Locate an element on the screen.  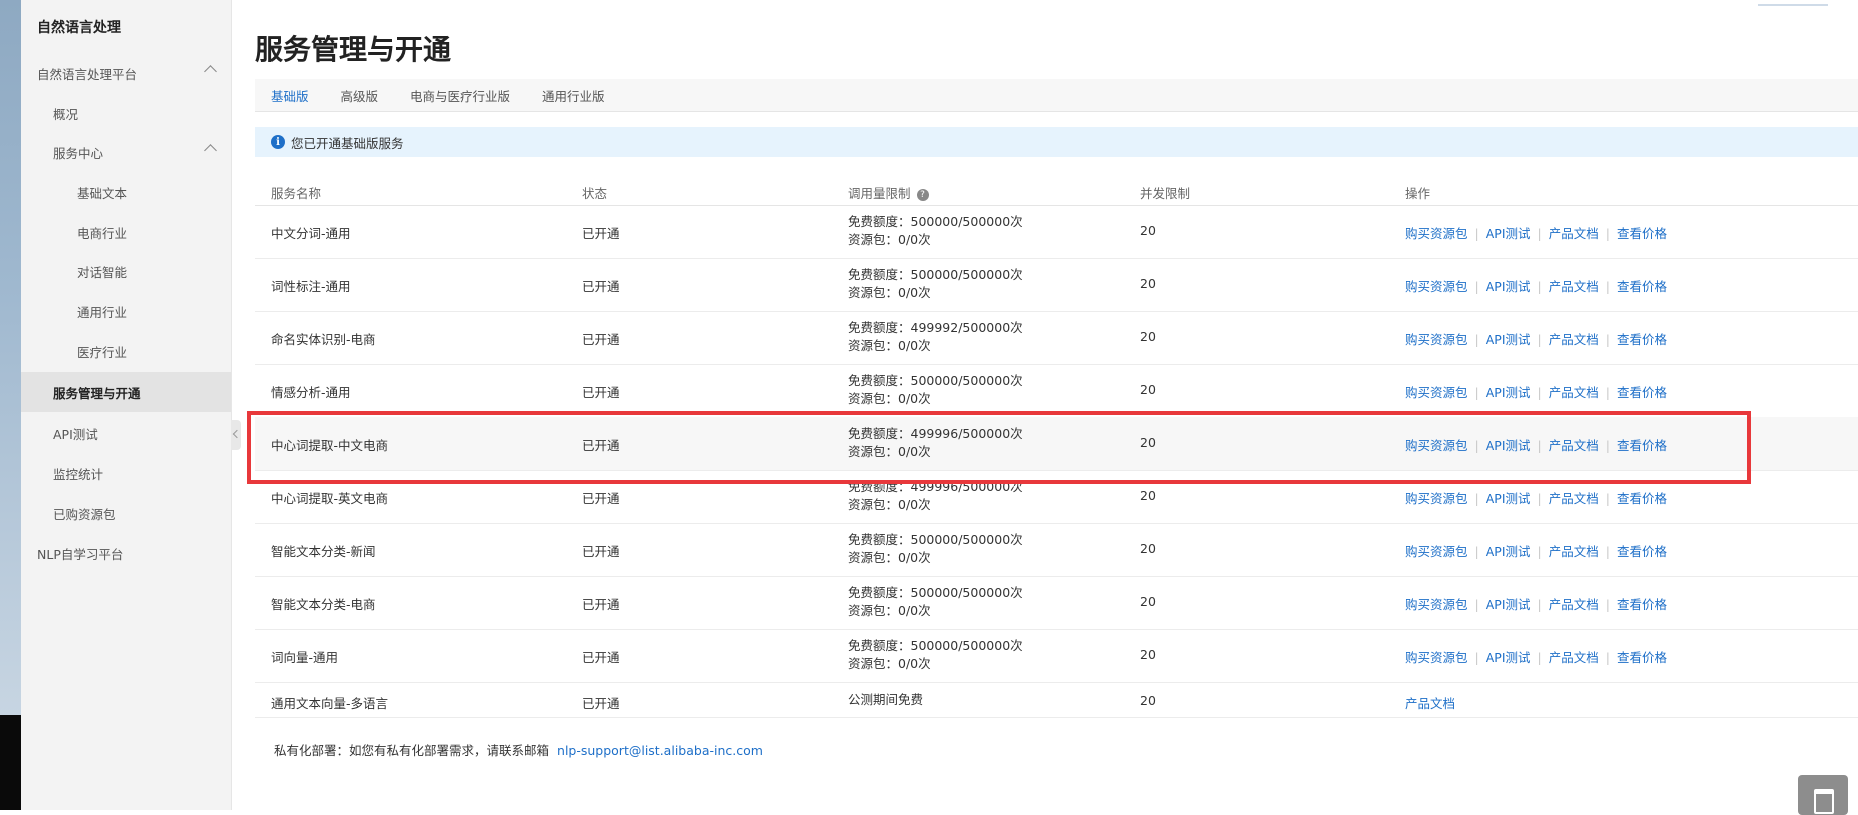
cell-service-name: 中心词提取-英文电商 is located at coordinates (330, 498).